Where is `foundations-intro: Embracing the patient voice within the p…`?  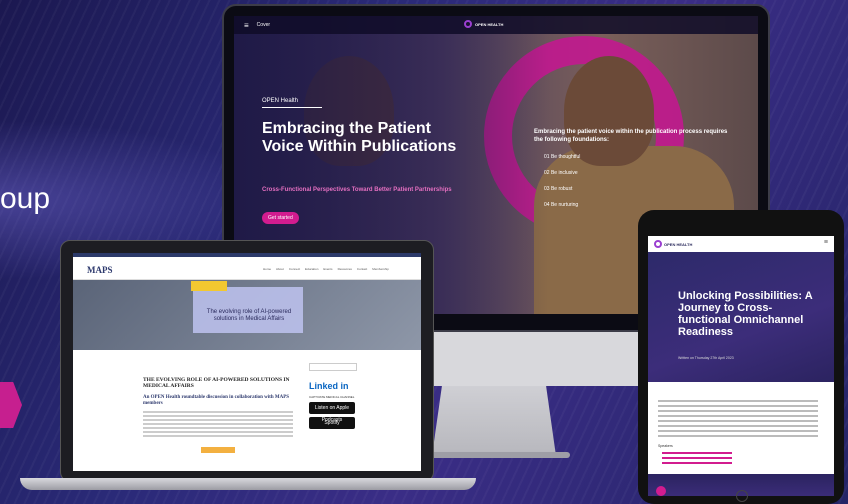 foundations-intro: Embracing the patient voice within the p… is located at coordinates (631, 136).